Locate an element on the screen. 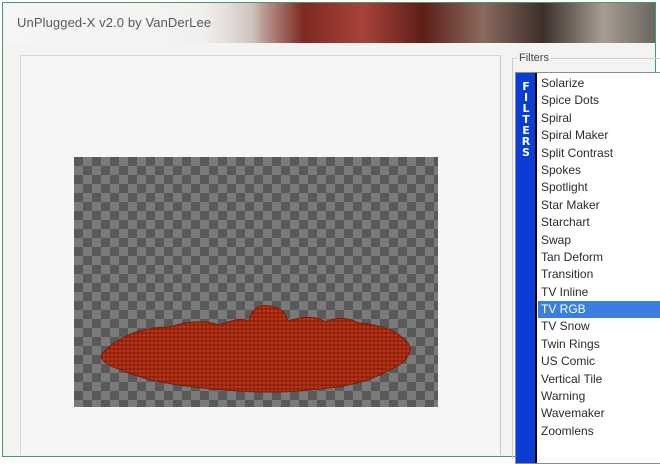 This screenshot has height=464, width=660. filter-item-warning: Warning is located at coordinates (599, 396).